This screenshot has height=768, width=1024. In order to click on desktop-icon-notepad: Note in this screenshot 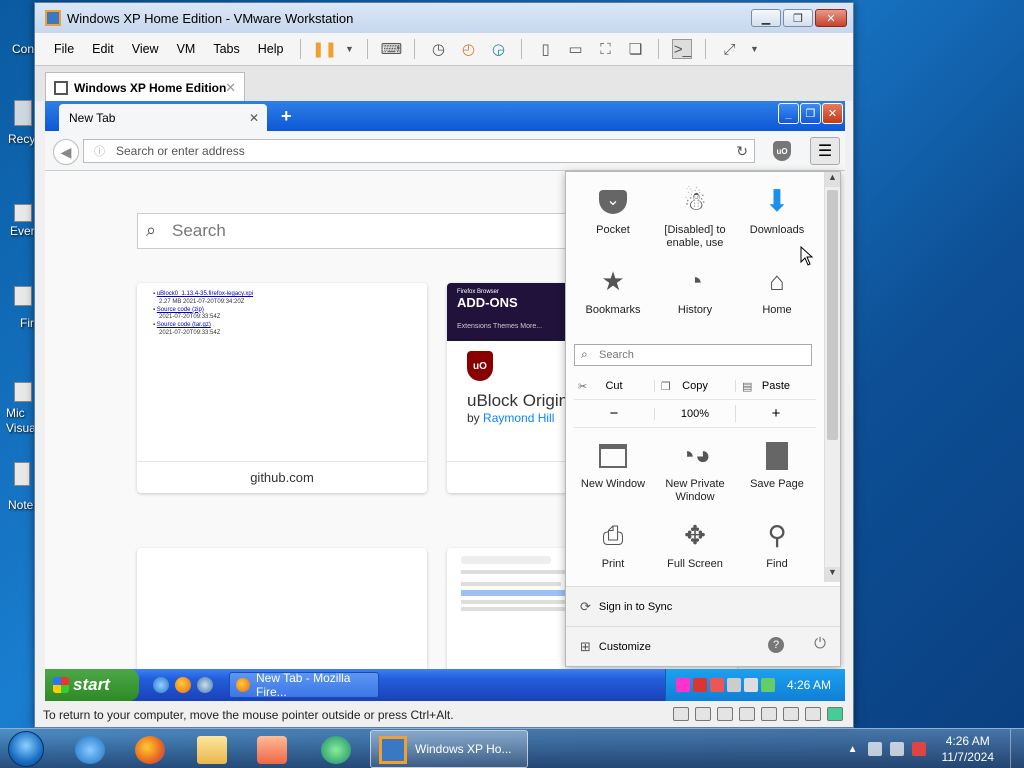, I will do `click(18, 491)`.